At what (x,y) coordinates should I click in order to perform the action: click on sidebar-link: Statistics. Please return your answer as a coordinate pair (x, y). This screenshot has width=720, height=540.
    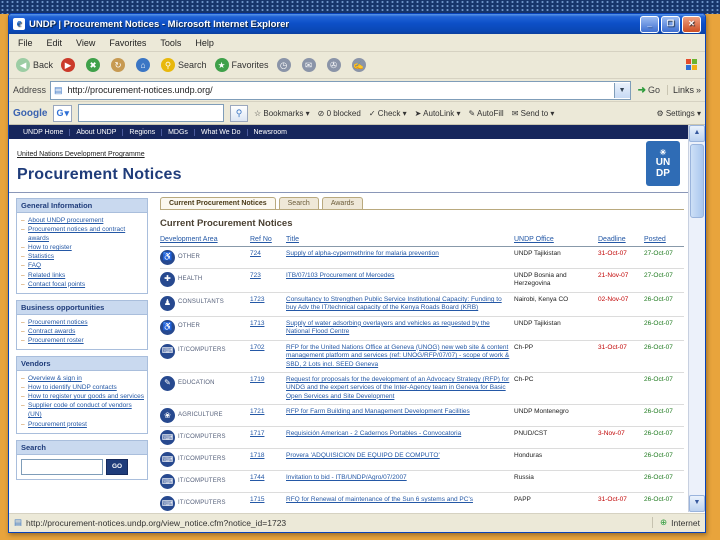
    Looking at the image, I should click on (82, 256).